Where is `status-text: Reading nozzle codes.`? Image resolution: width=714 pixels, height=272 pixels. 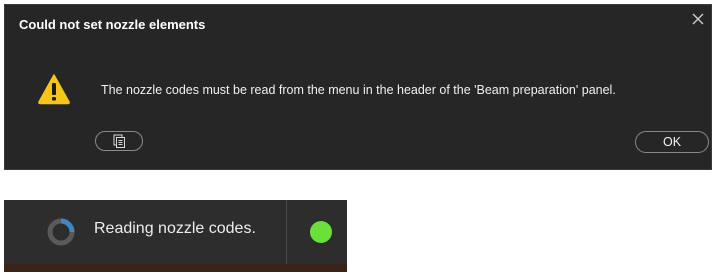 status-text: Reading nozzle codes. is located at coordinates (175, 228).